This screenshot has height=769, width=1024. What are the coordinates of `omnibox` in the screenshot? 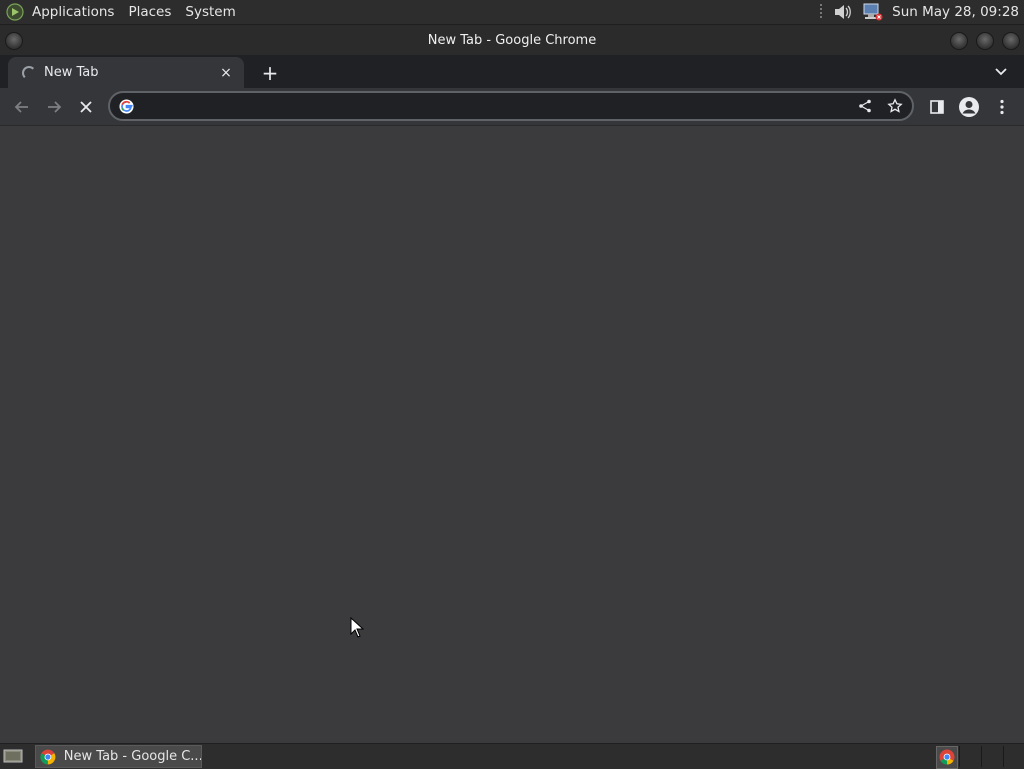 It's located at (511, 106).